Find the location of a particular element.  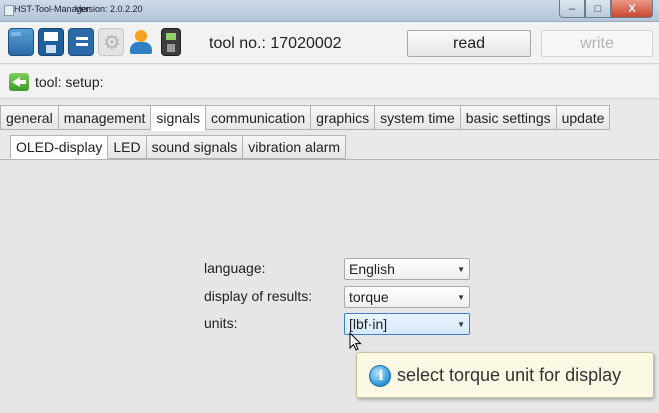

window-controls: – □ X is located at coordinates (606, 10).